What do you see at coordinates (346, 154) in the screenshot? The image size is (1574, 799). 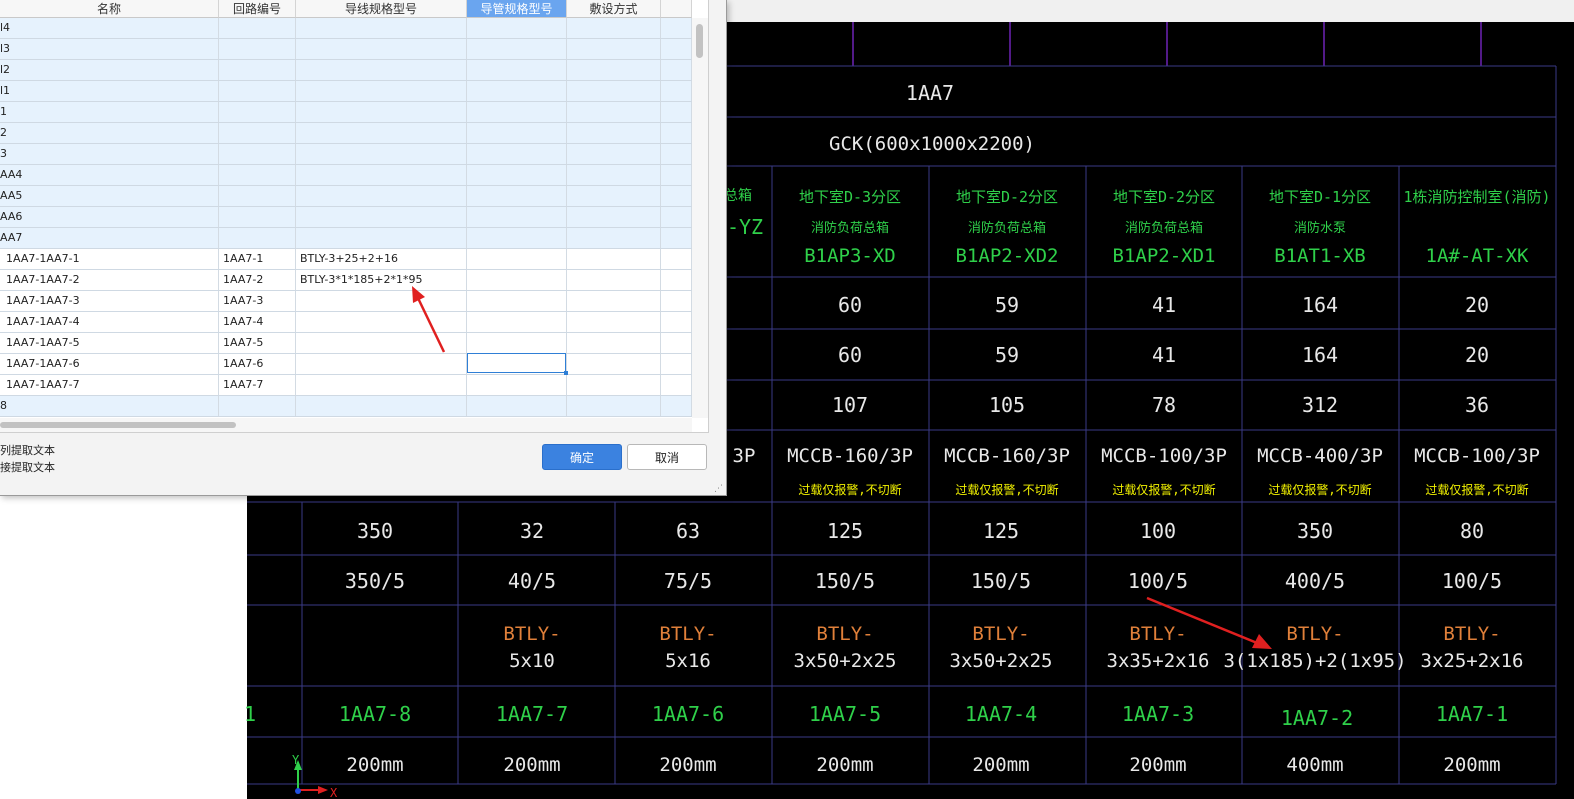 I see `table-row: 3` at bounding box center [346, 154].